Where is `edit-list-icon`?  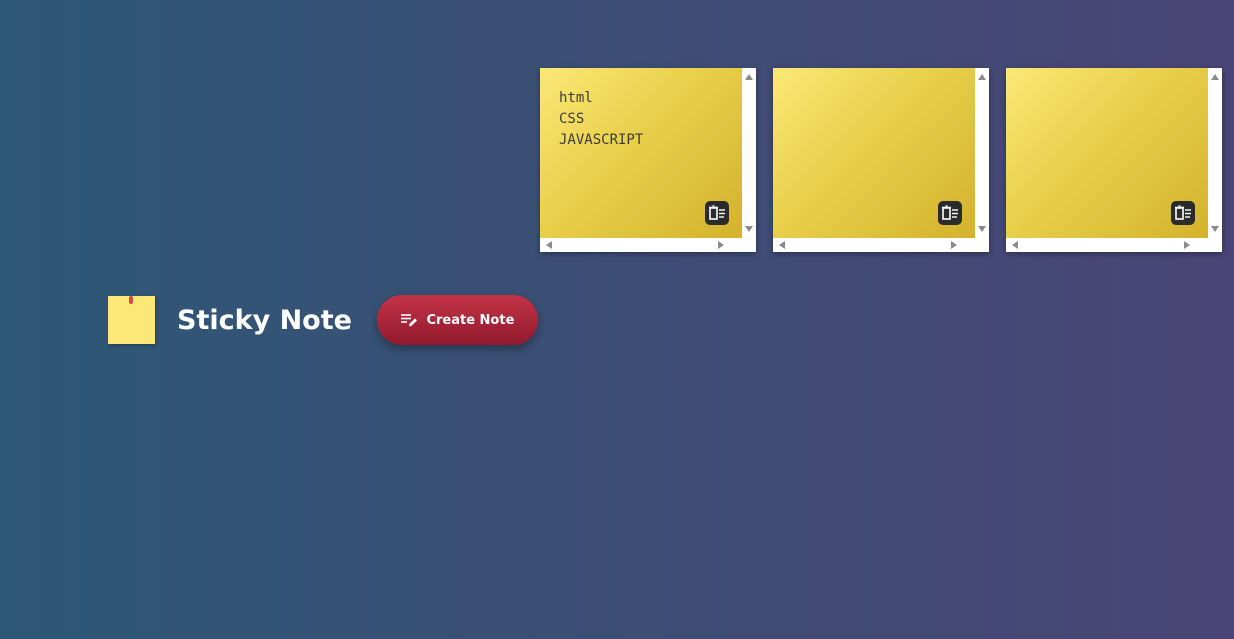
edit-list-icon is located at coordinates (409, 320).